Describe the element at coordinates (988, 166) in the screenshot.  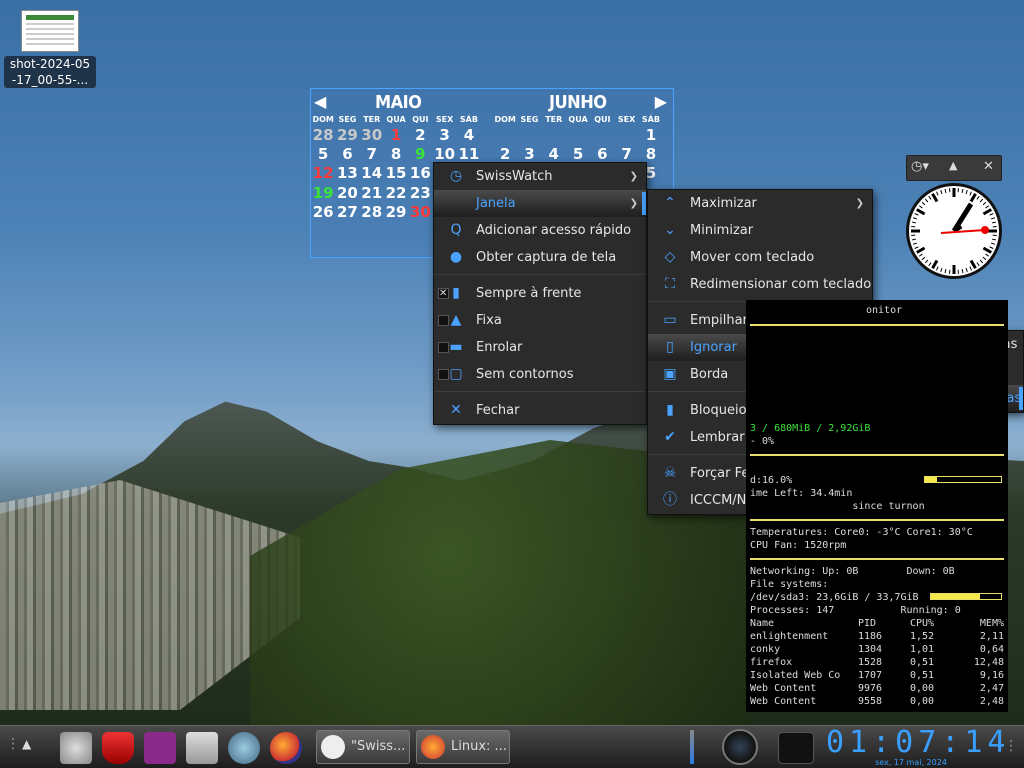
I see `gadget-close-icon: ✕` at that location.